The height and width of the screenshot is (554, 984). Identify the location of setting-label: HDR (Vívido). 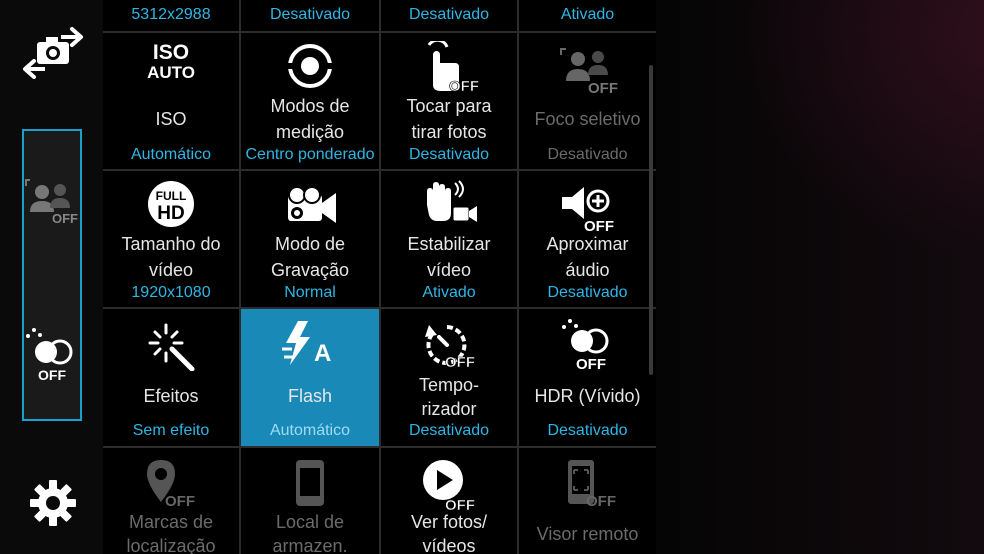
(587, 396).